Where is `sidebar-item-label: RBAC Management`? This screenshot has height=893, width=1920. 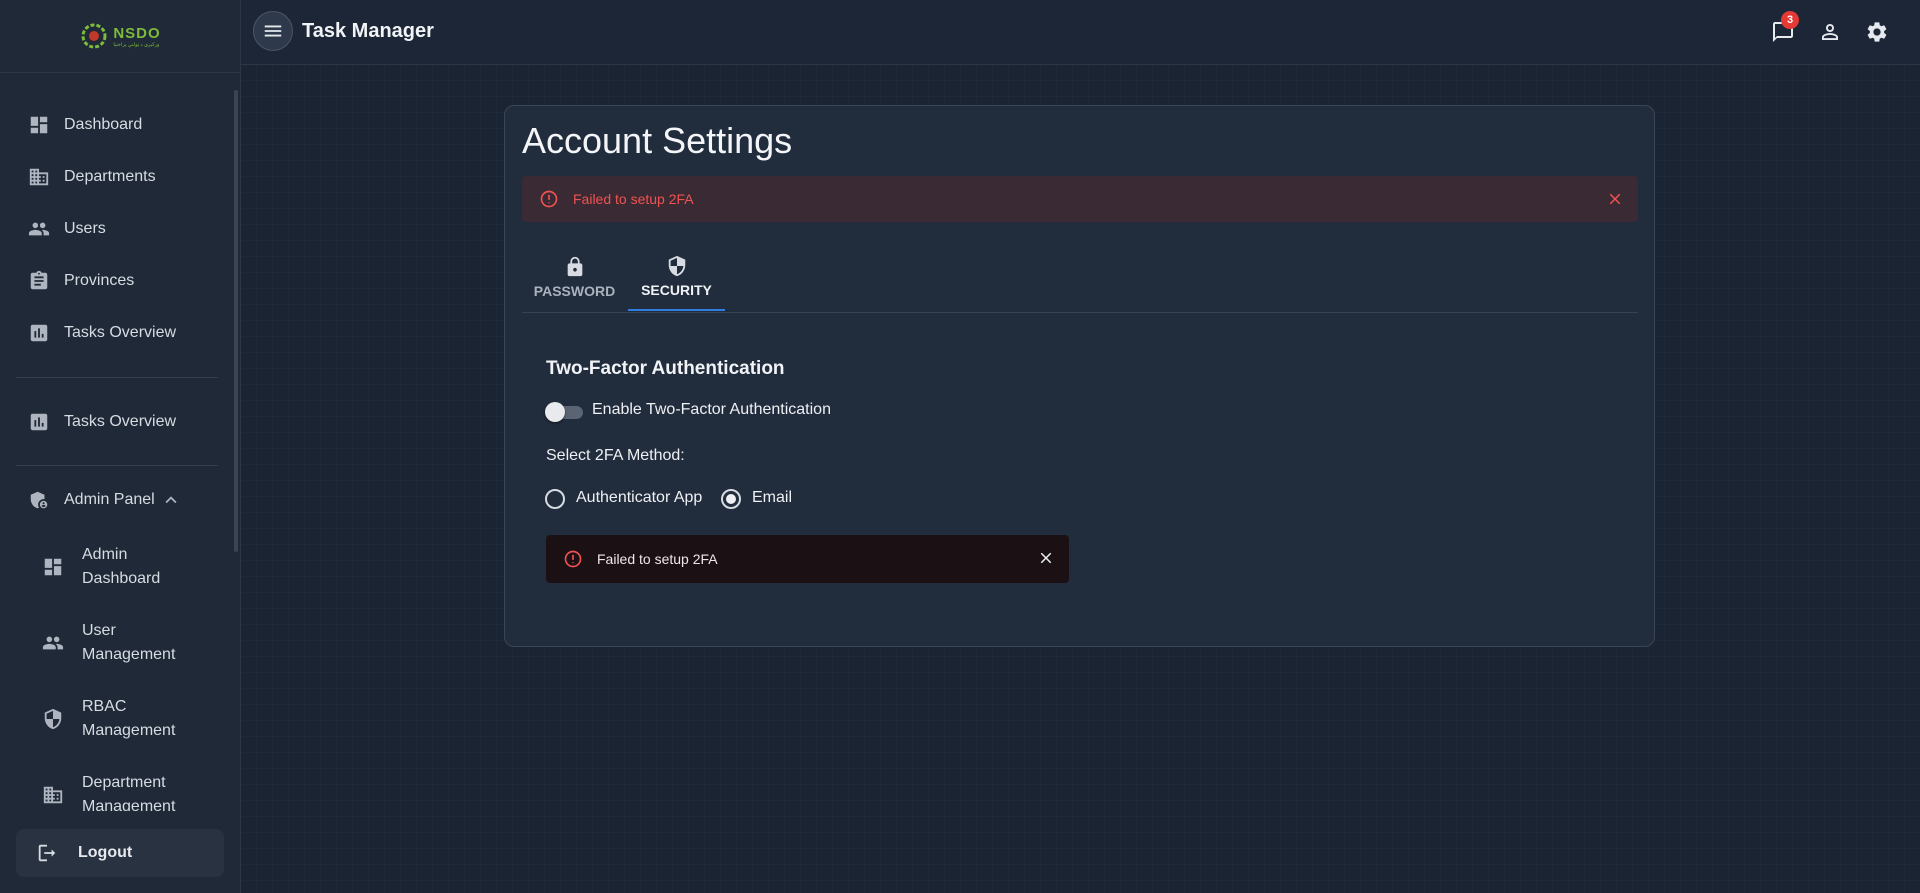 sidebar-item-label: RBAC Management is located at coordinates (129, 718).